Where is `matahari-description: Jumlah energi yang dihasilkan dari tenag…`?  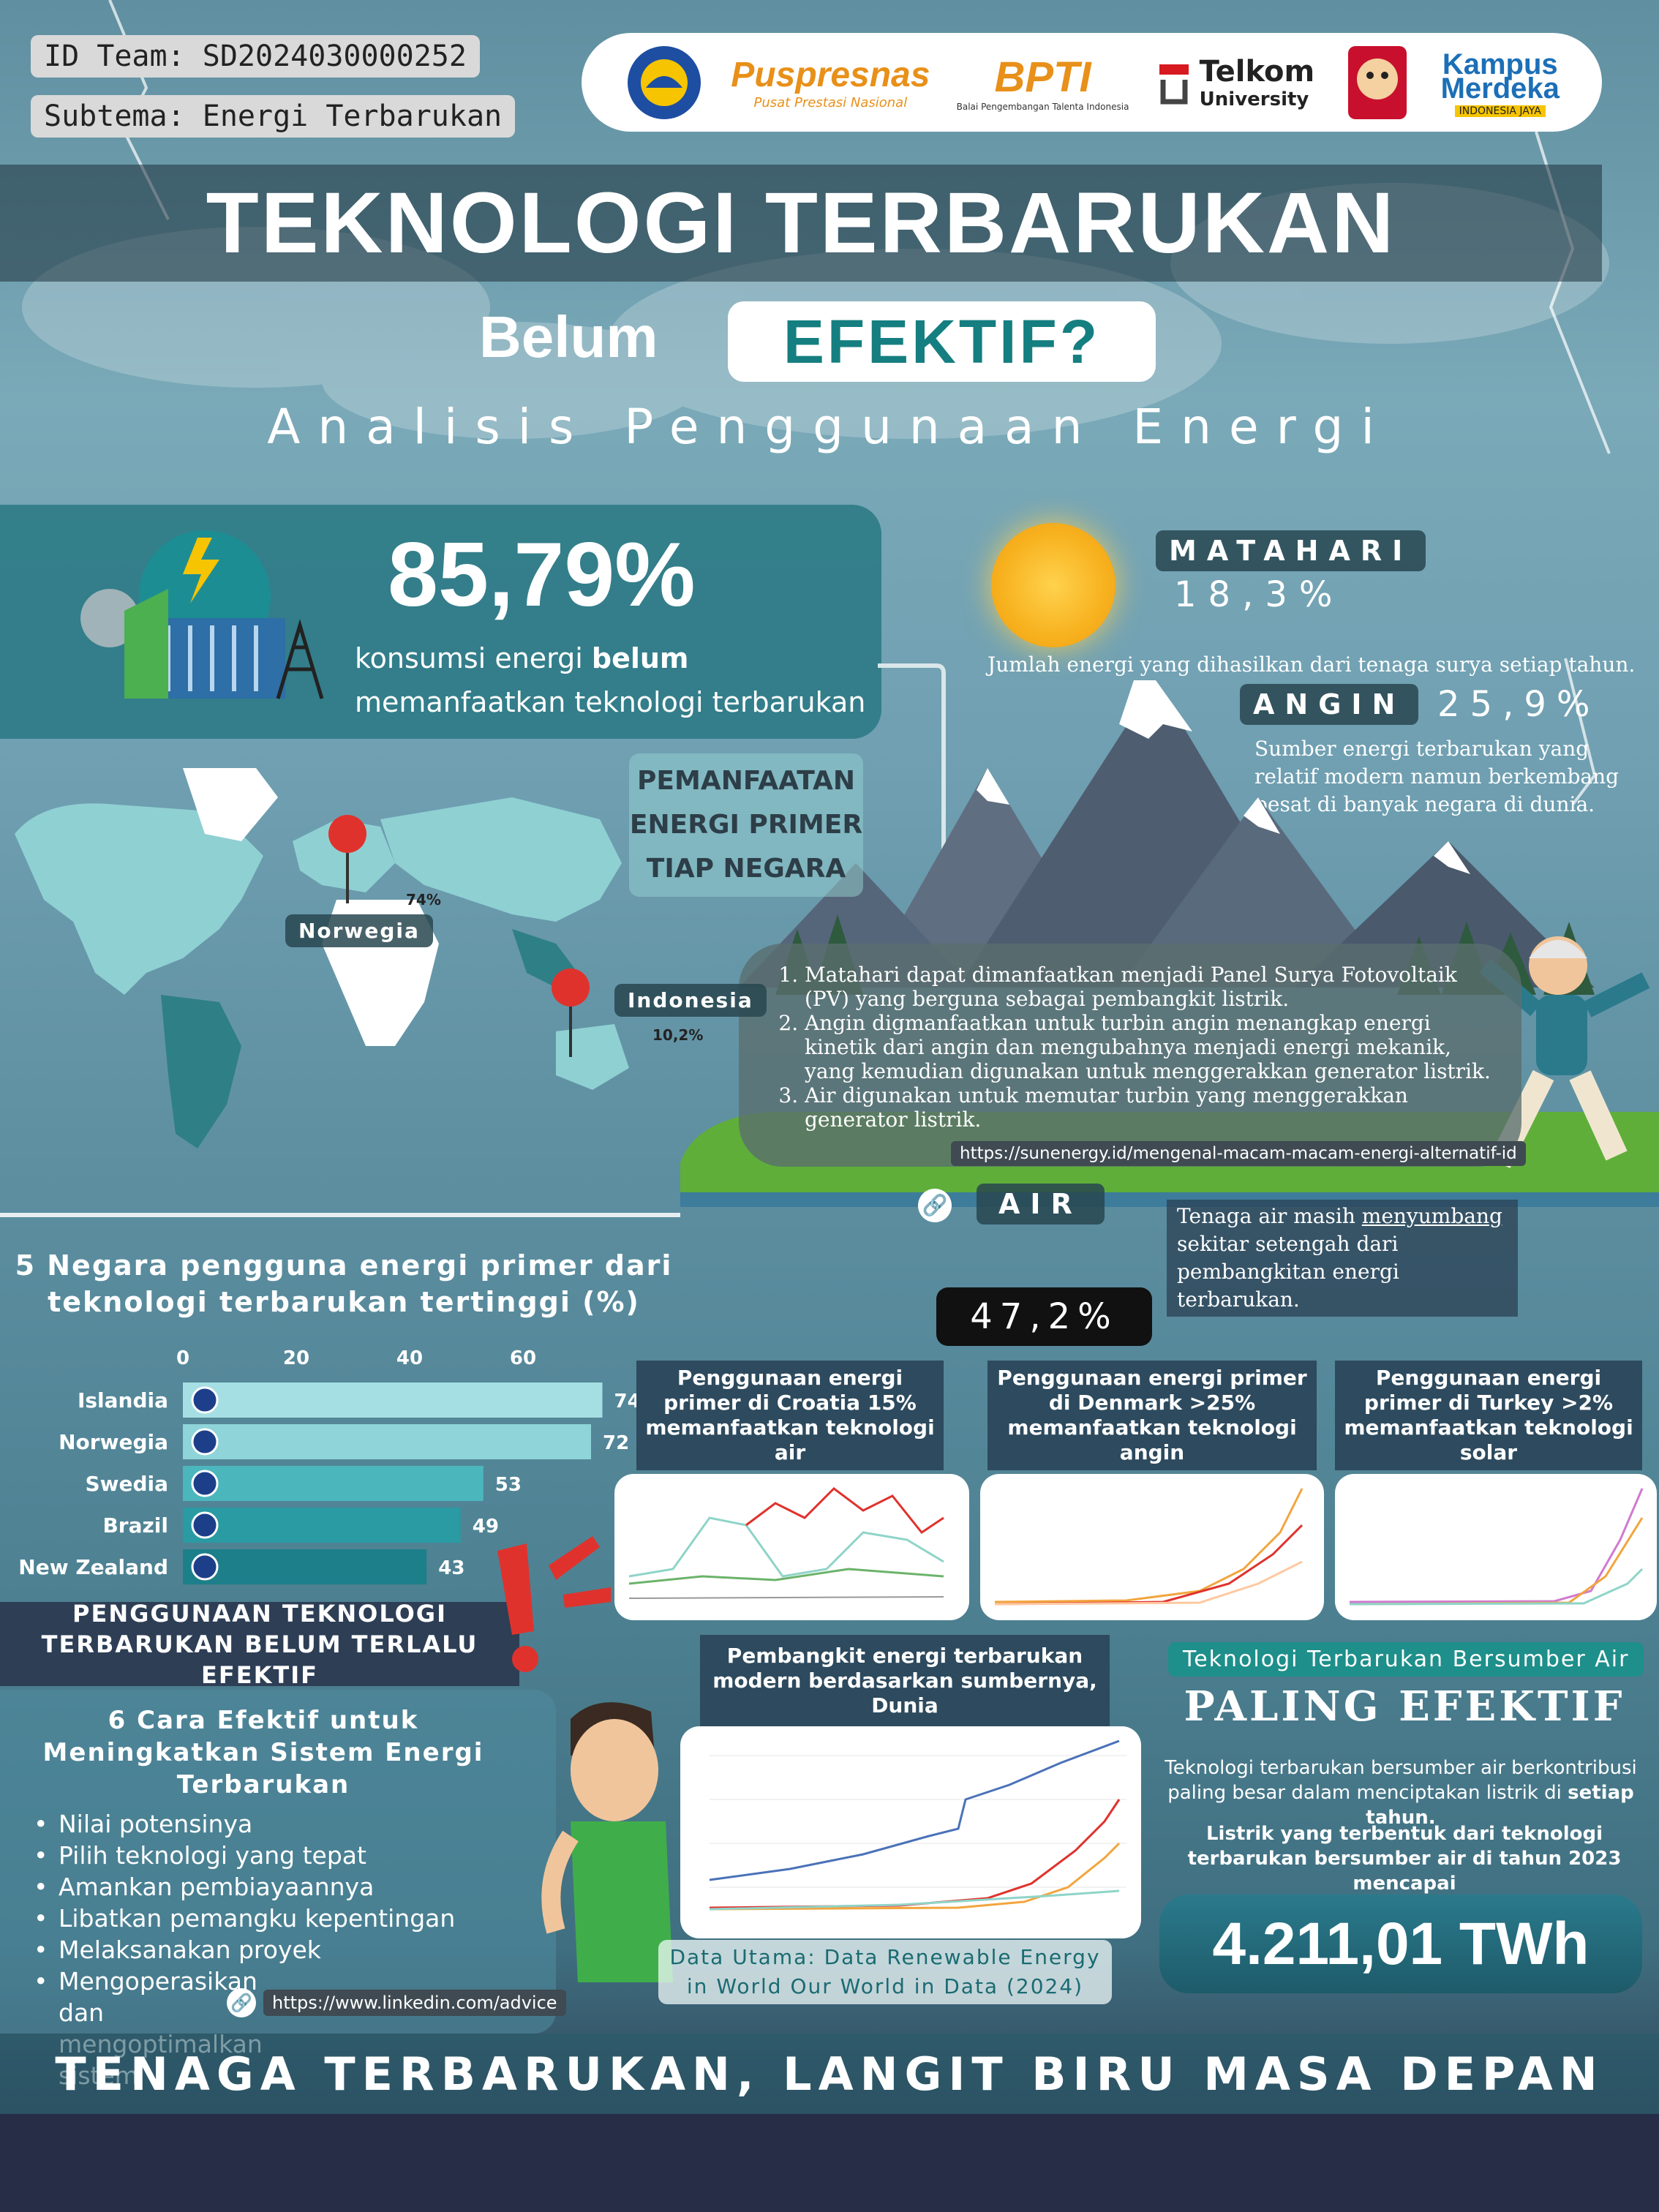 matahari-description: Jumlah energi yang dihasilkan dari tenag… is located at coordinates (1312, 664).